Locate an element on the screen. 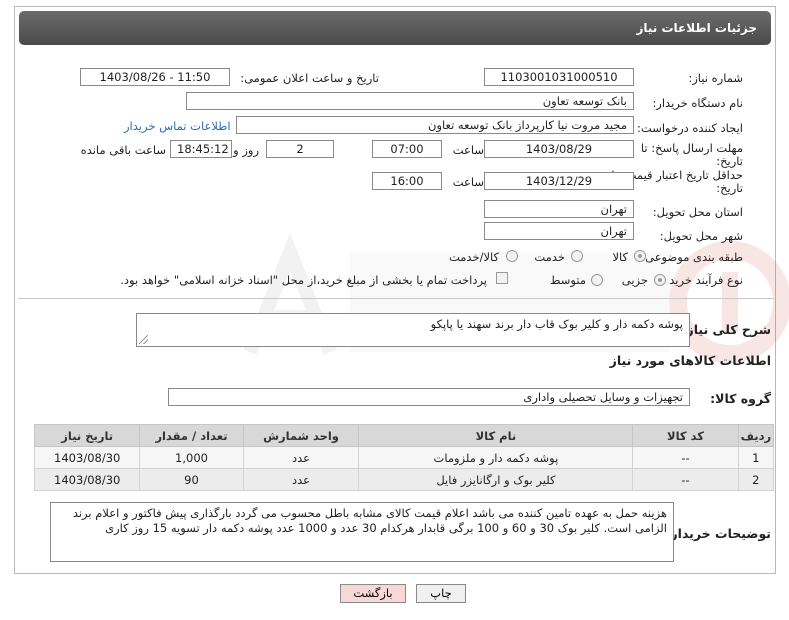 The image size is (789, 620). response-deadline-label: مهلت ارسال پاسخ: تا is located at coordinates (691, 148).